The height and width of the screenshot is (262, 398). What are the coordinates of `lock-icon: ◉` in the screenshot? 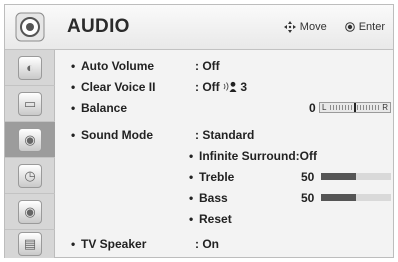 It's located at (30, 211).